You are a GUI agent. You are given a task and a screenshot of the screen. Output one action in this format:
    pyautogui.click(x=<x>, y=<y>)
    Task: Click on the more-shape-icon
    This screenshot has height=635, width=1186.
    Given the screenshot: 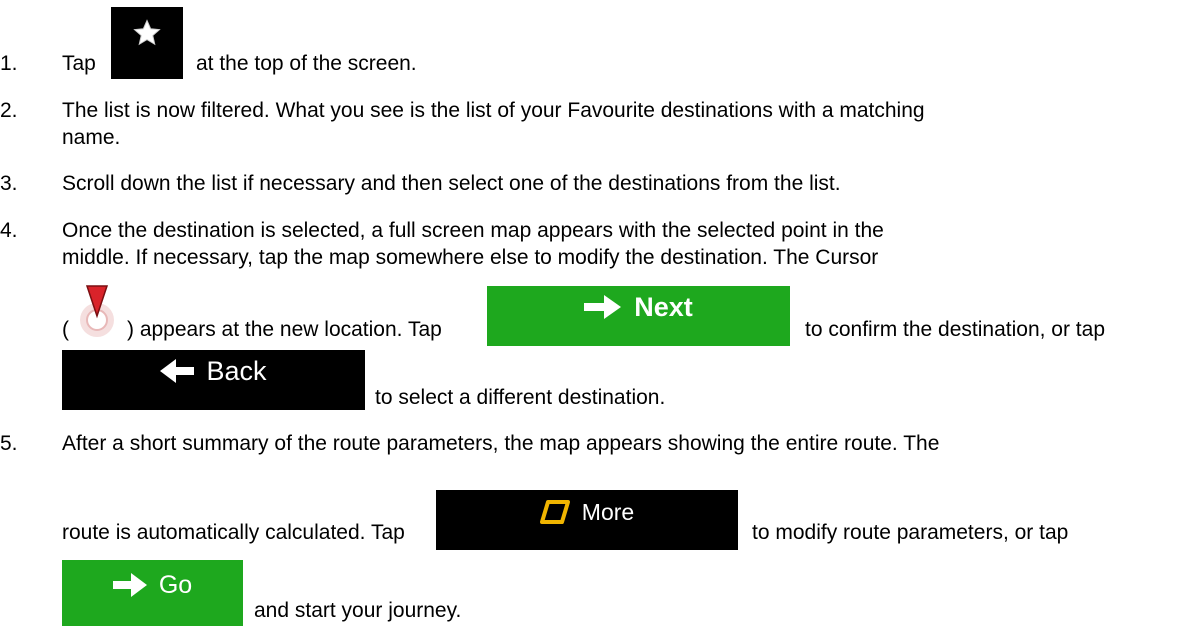 What is the action you would take?
    pyautogui.click(x=554, y=512)
    